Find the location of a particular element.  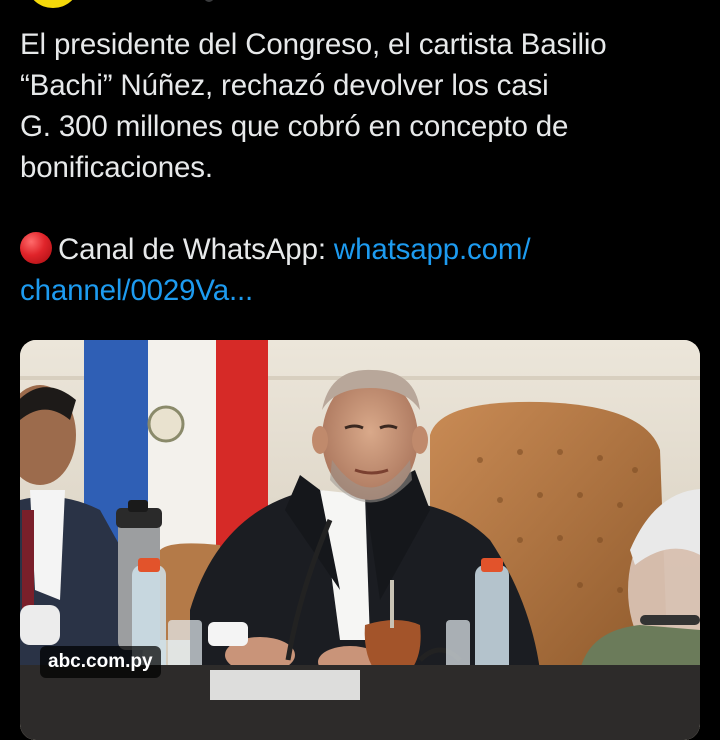

red-circle-icon is located at coordinates (36, 248).